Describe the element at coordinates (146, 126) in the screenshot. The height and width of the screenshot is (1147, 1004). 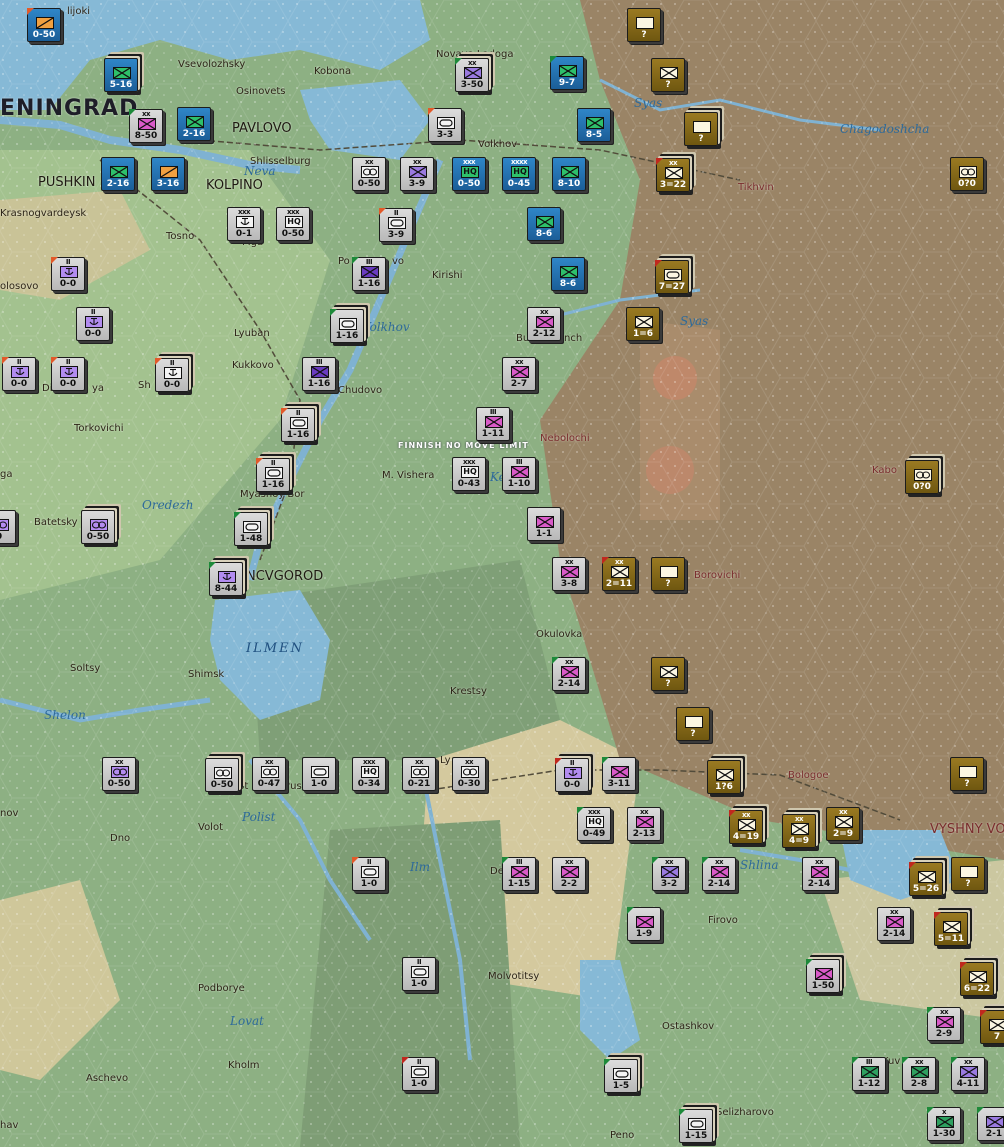
I see `unit-counter: xx 8-50` at that location.